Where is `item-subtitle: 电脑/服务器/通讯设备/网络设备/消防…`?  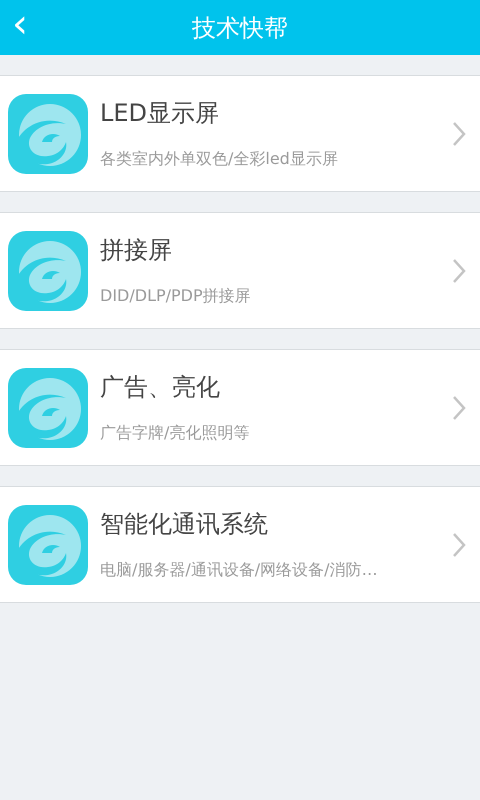 item-subtitle: 电脑/服务器/通讯设备/网络设备/消防… is located at coordinates (239, 570).